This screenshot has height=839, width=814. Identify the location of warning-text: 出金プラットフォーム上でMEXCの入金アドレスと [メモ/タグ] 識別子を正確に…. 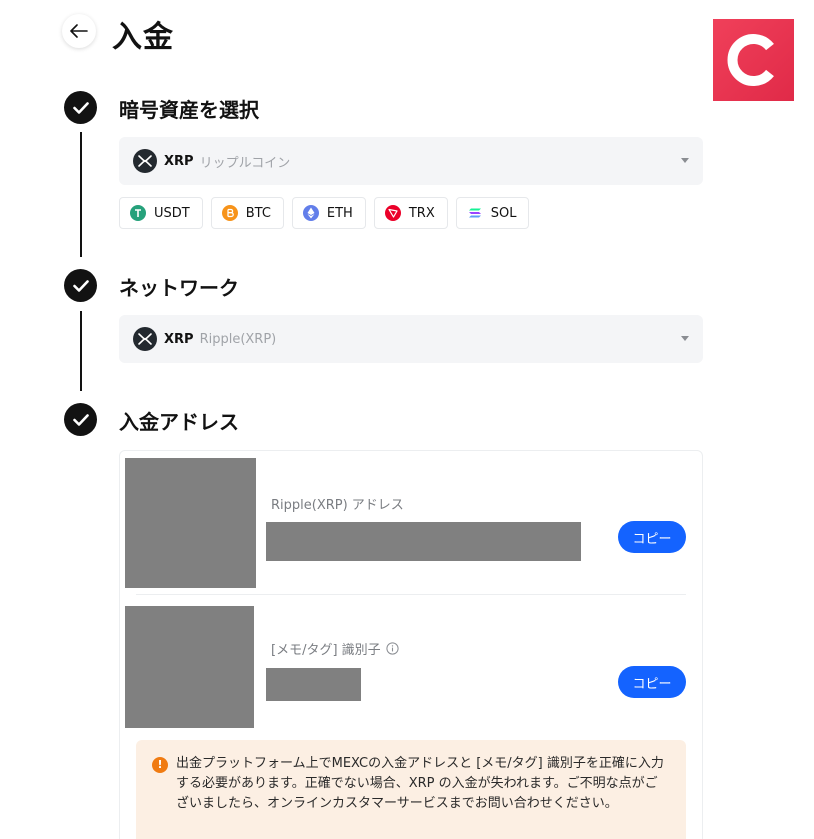
(420, 783).